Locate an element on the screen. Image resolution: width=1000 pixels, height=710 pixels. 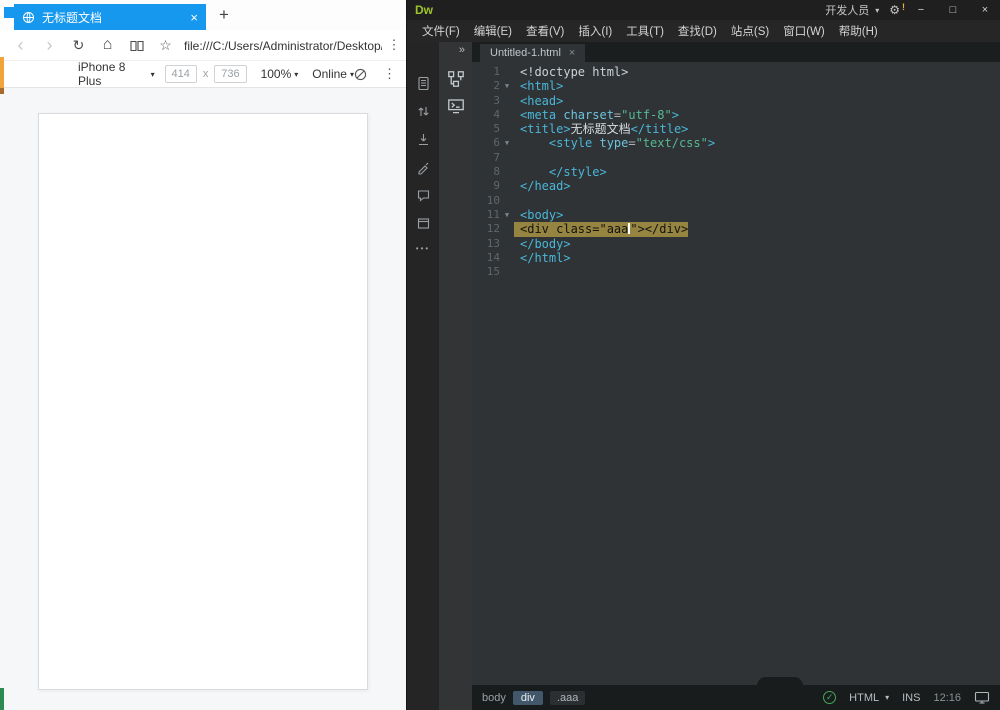
menu-item: 窗口(W) is located at coordinates (804, 31).